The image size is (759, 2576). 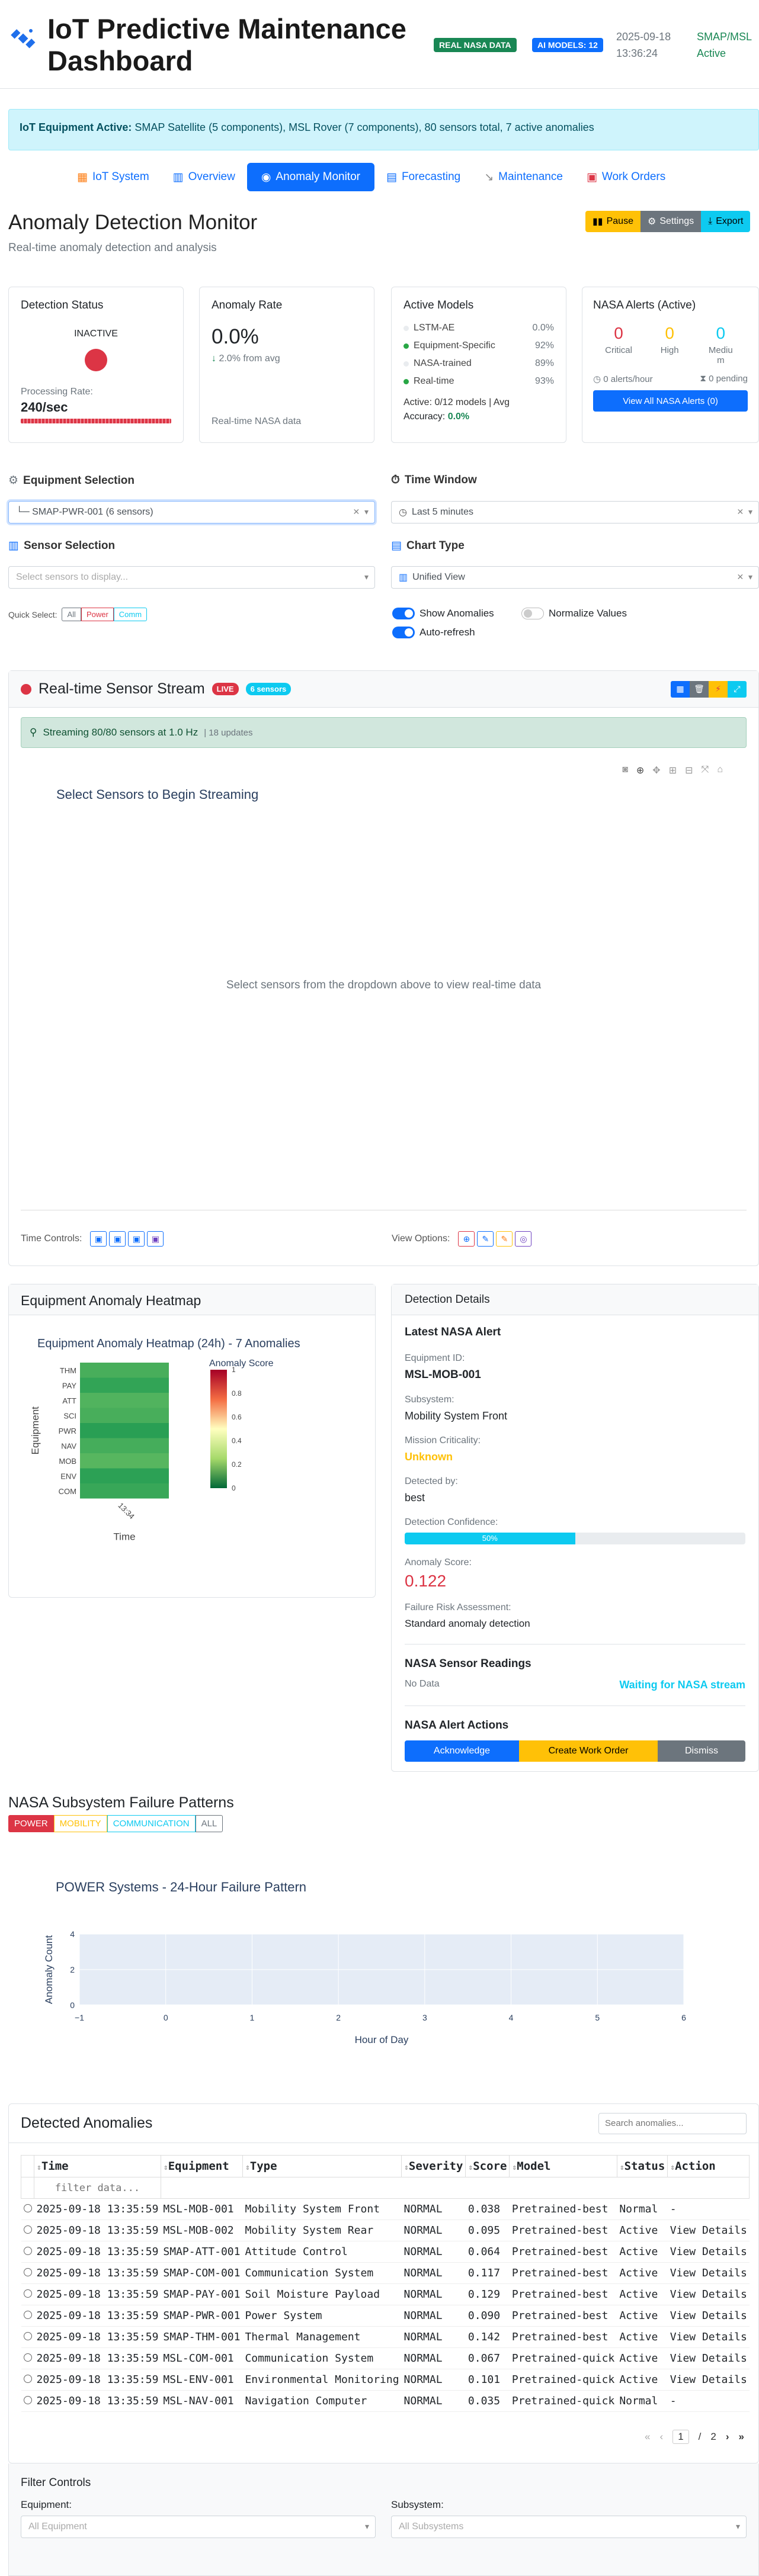 What do you see at coordinates (647, 2437) in the screenshot?
I see `first-page-button: «` at bounding box center [647, 2437].